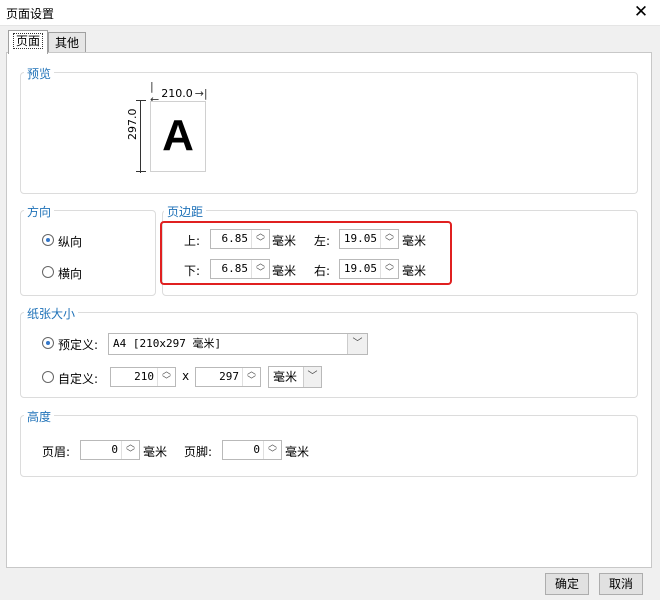 This screenshot has height=600, width=660. I want to click on predefined-label: 预定义:, so click(78, 344).